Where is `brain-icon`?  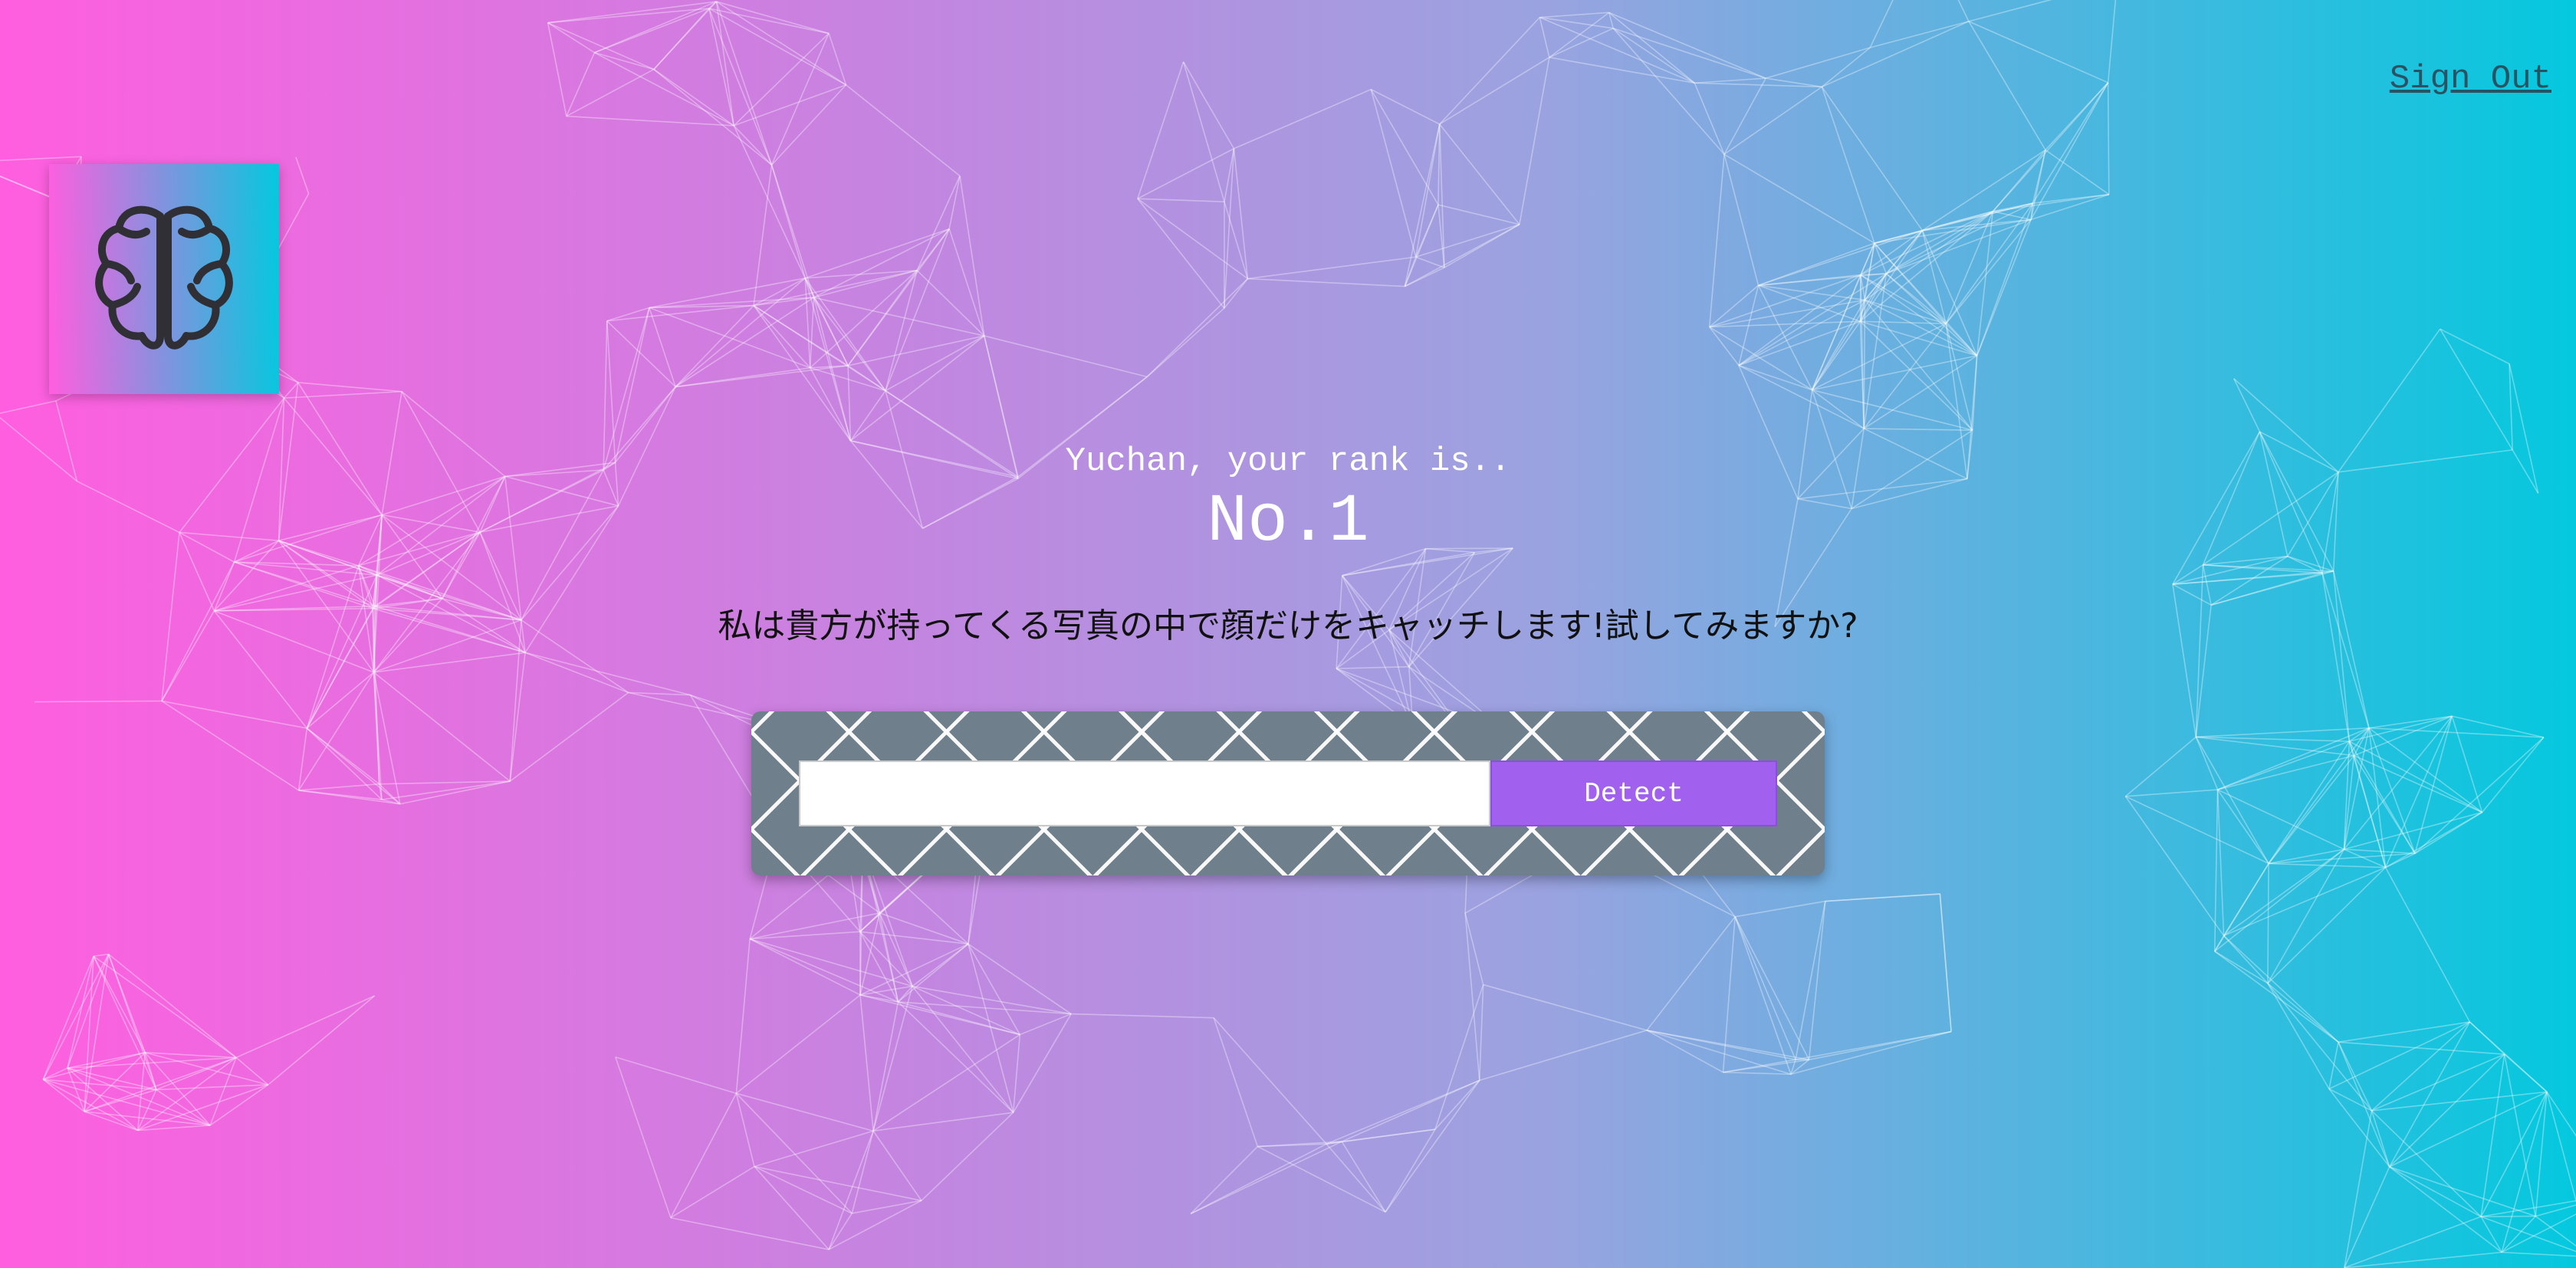 brain-icon is located at coordinates (164, 279).